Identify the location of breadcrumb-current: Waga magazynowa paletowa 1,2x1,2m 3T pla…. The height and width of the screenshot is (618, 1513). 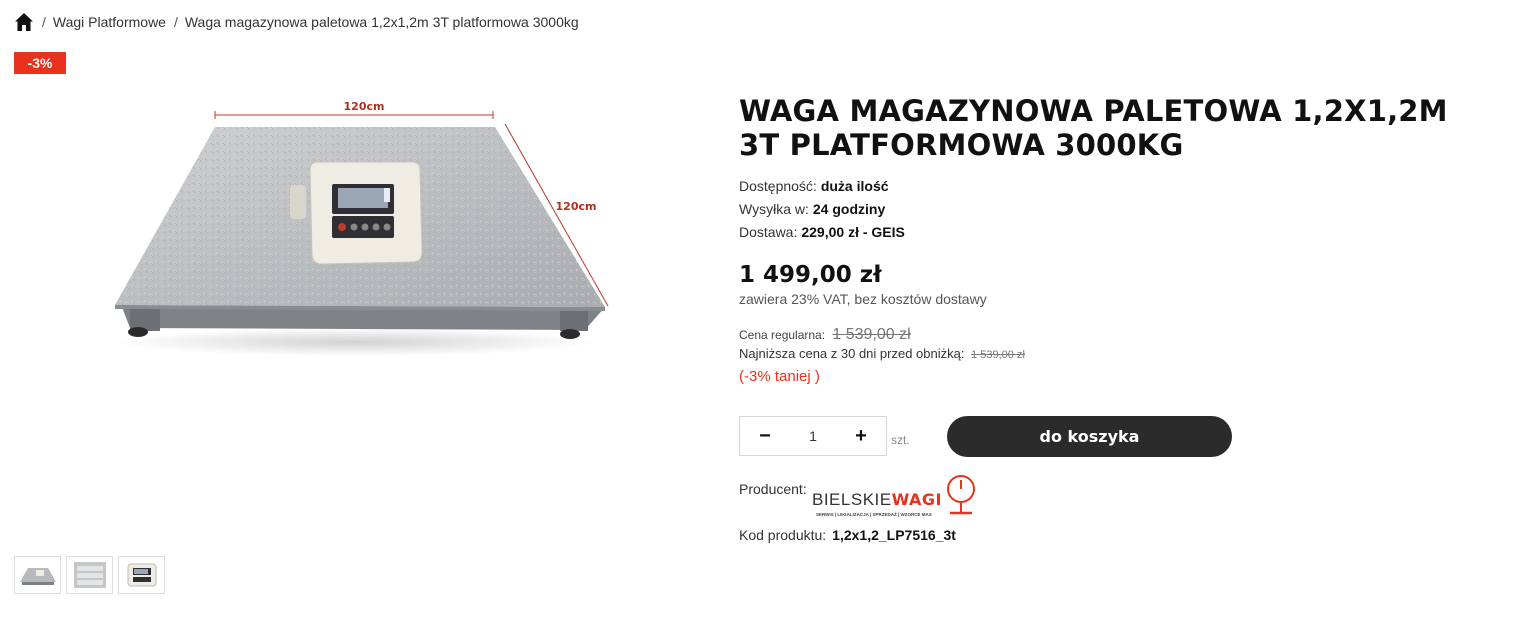
(381, 22).